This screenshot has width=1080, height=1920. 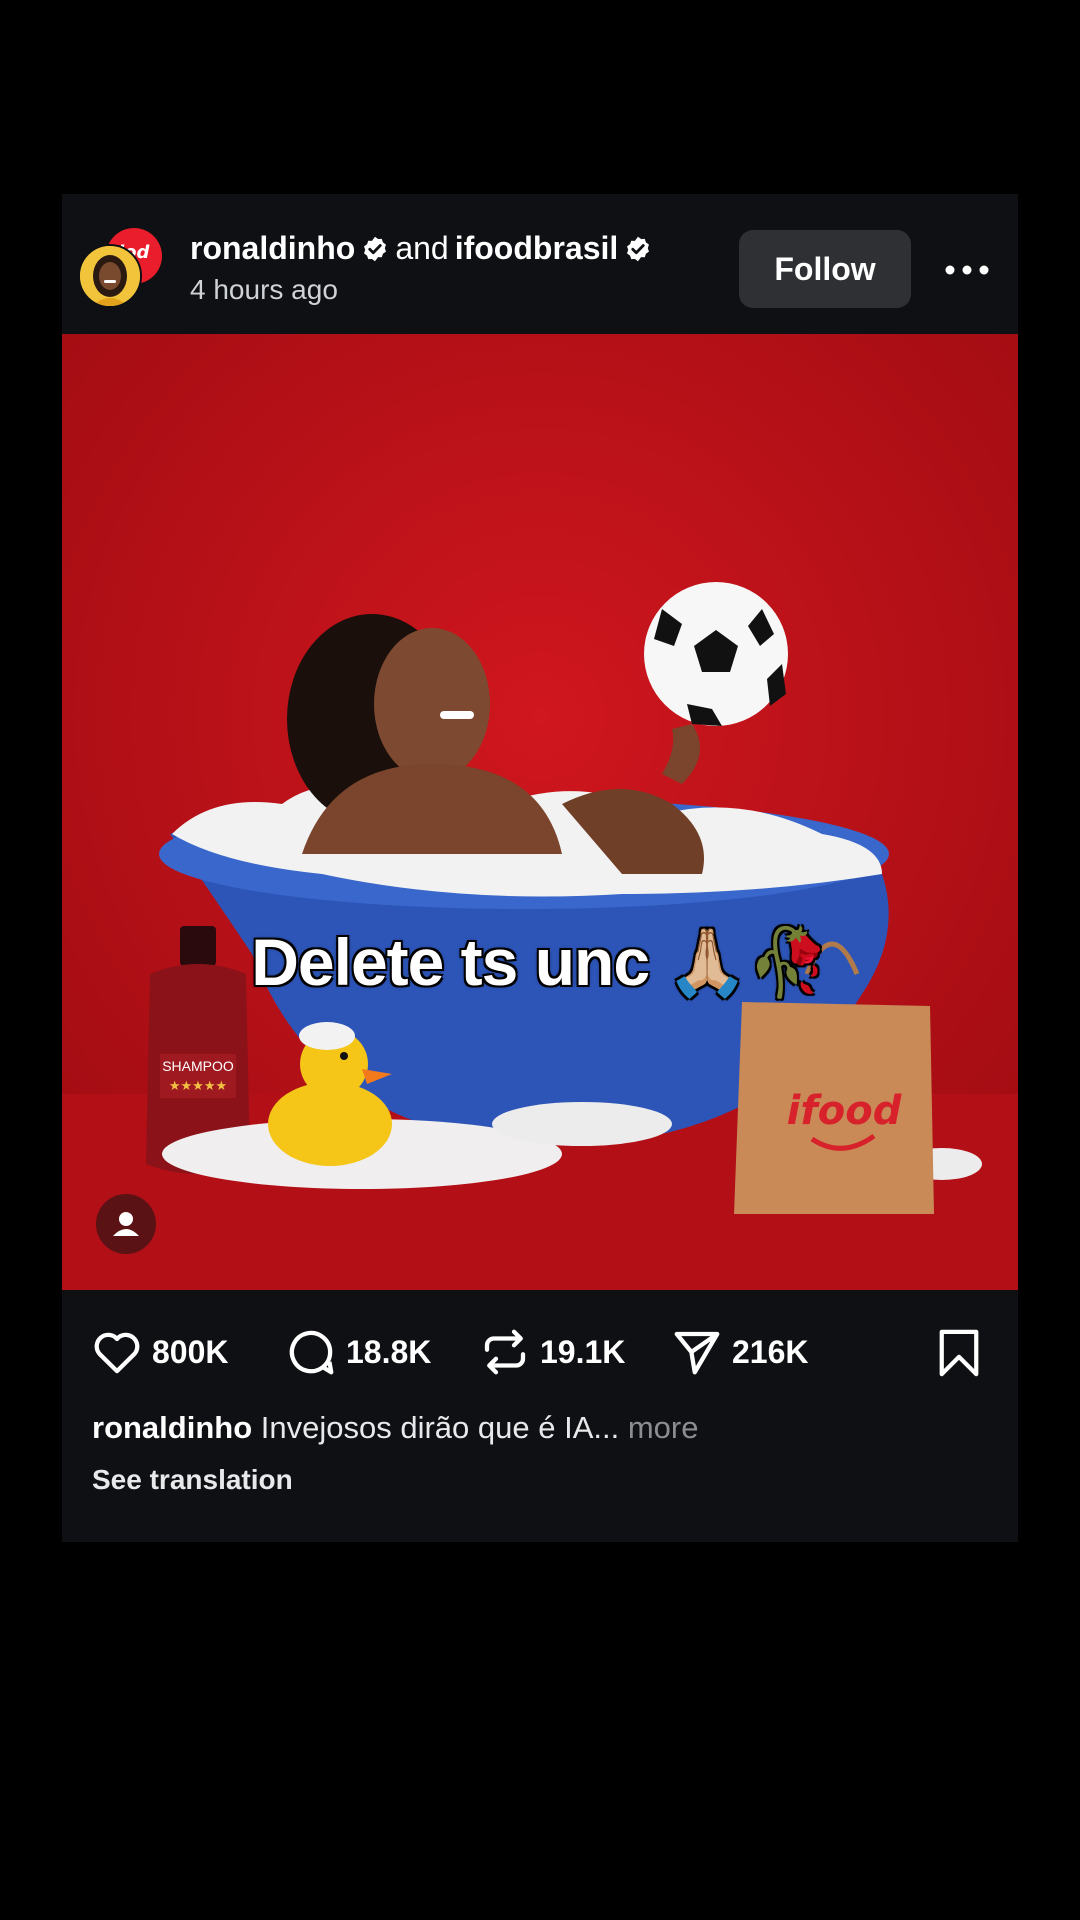 I want to click on author-names: ronaldinho and ifoodbrasil, so click(x=421, y=248).